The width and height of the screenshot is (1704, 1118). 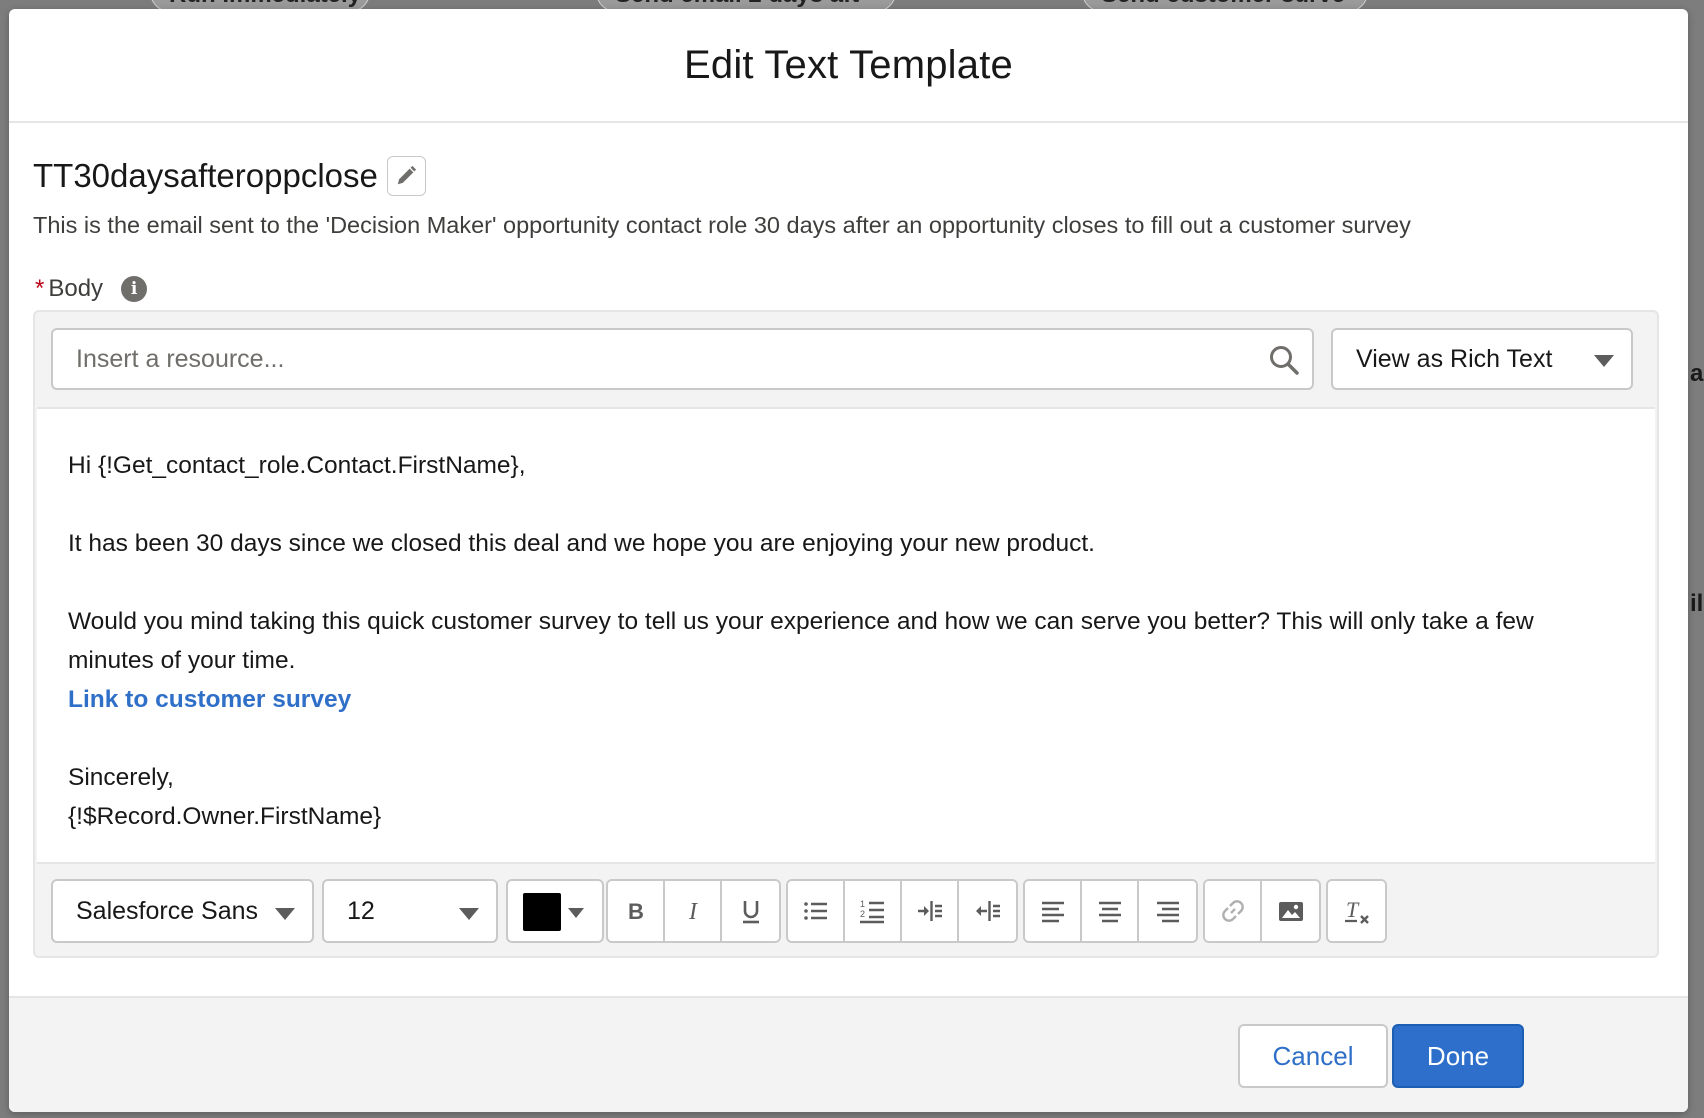 I want to click on link-button, so click(x=1233, y=911).